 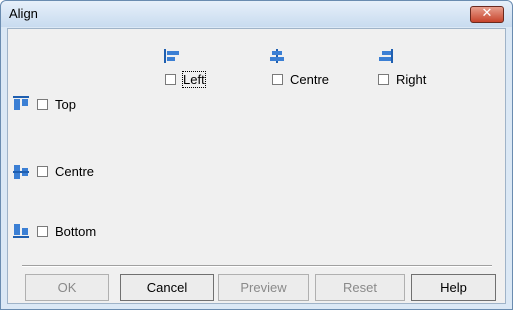 What do you see at coordinates (411, 79) in the screenshot?
I see `right-label: Right` at bounding box center [411, 79].